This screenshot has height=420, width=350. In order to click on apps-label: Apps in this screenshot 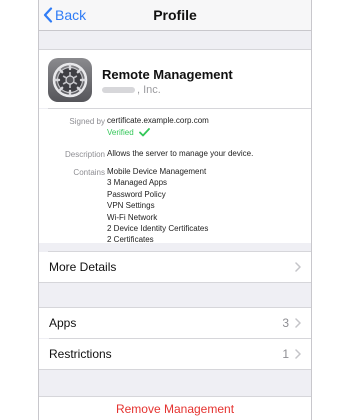, I will do `click(63, 323)`.